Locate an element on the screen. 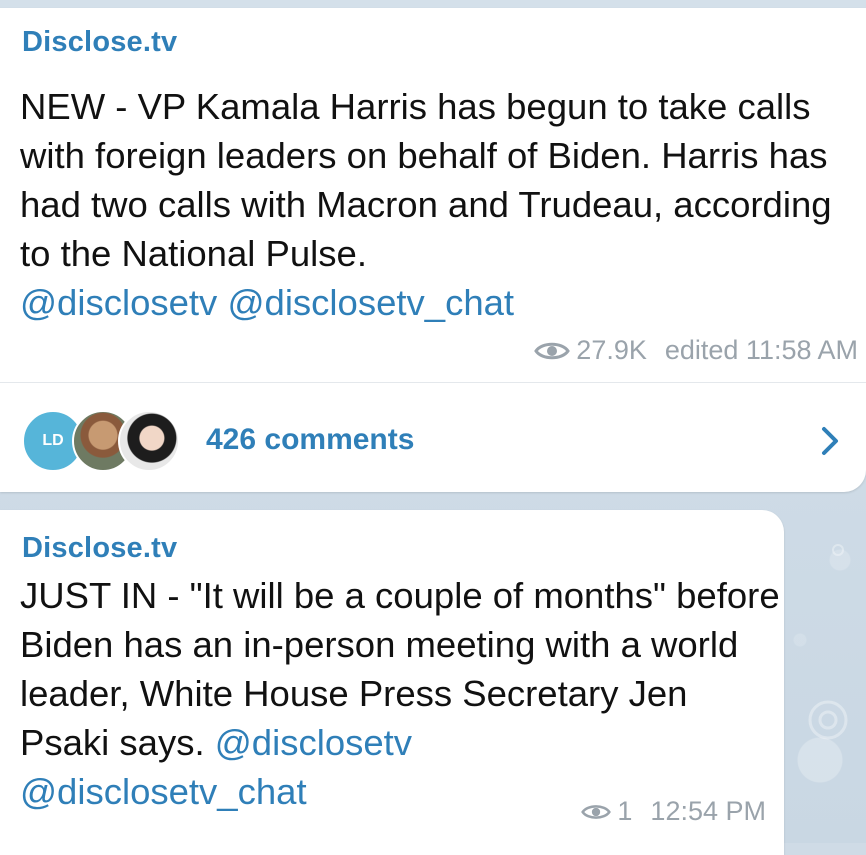 Image resolution: width=866 pixels, height=855 pixels. chevron-right-icon is located at coordinates (830, 441).